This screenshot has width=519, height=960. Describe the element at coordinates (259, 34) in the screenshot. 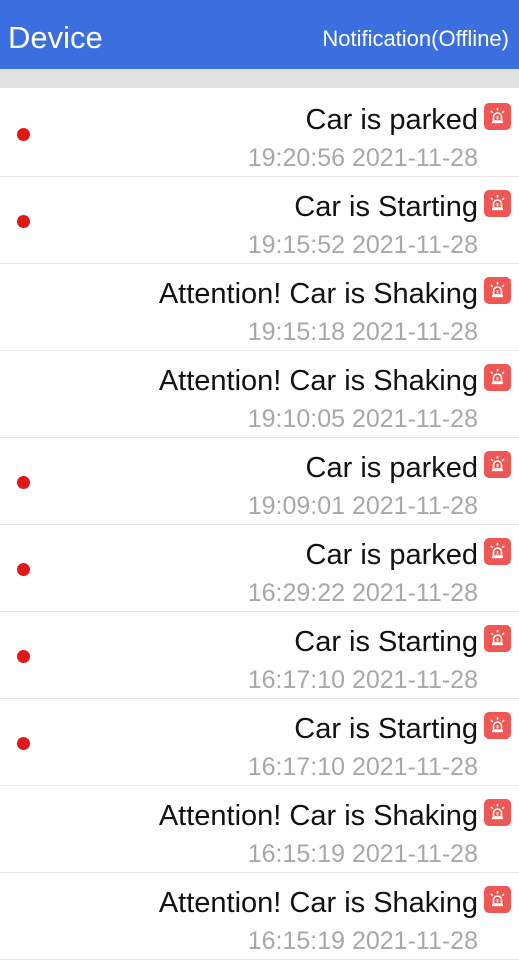

I see `app-header: Device Notification(Offline)` at that location.